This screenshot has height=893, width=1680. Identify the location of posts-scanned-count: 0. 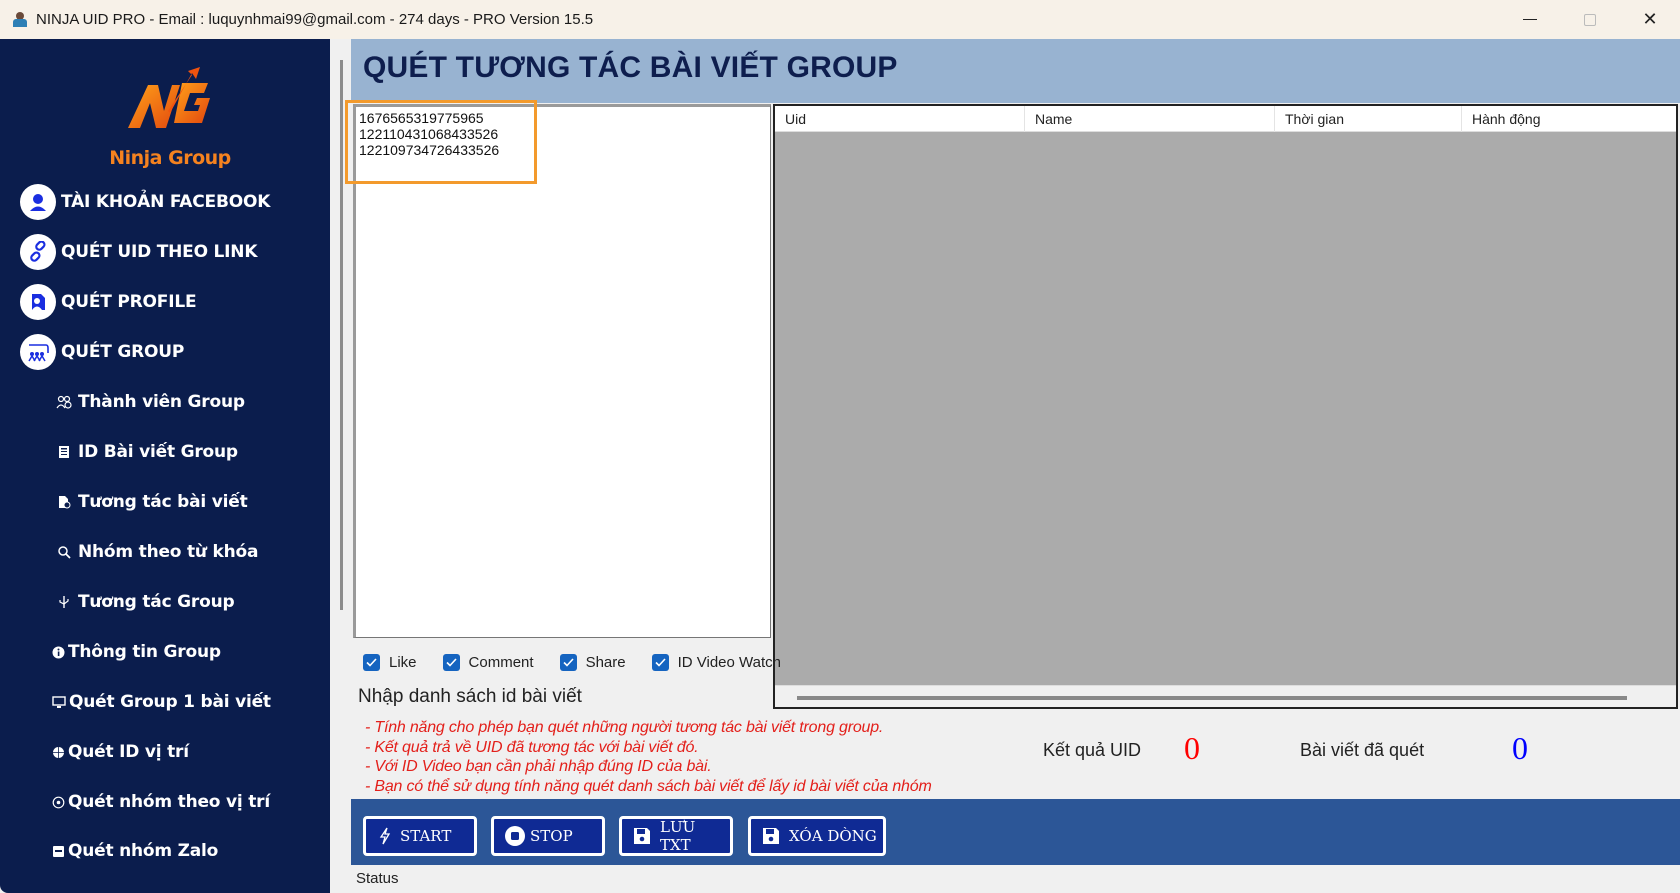
(1520, 748).